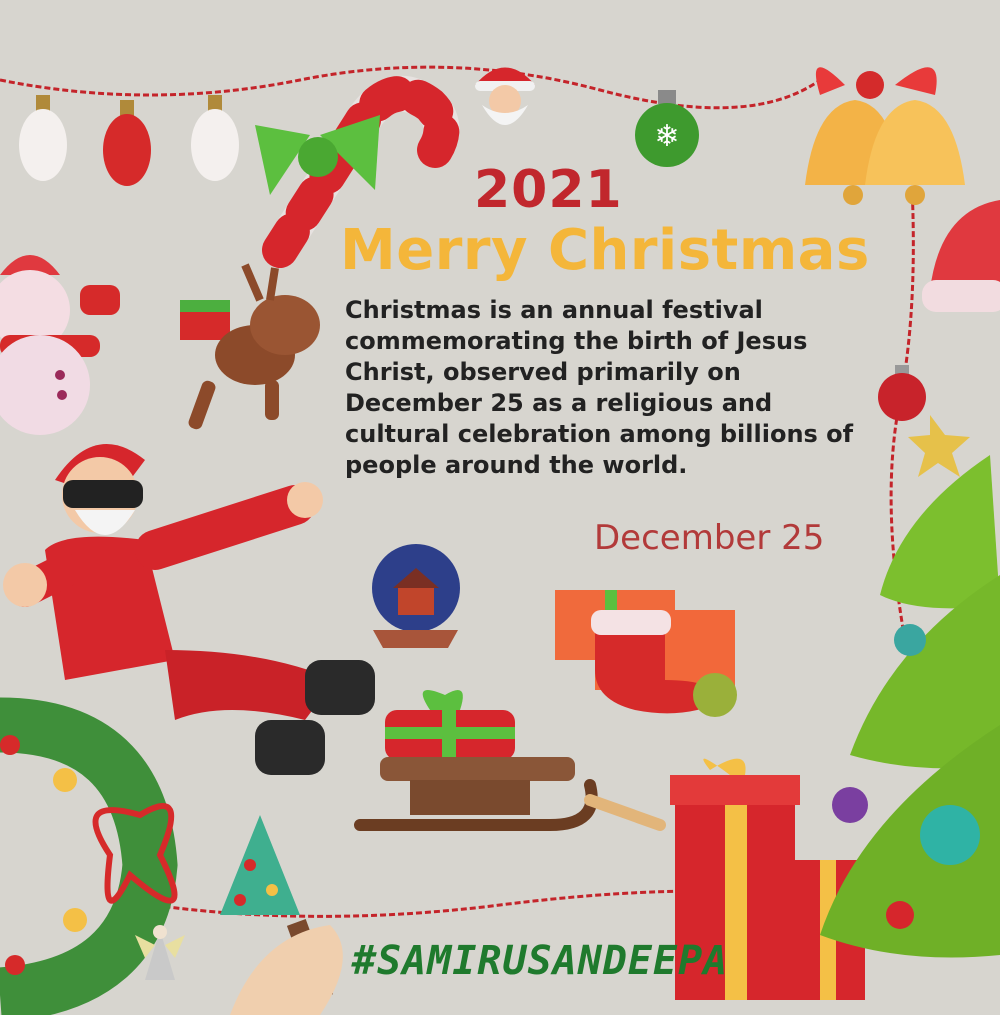 This screenshot has width=1000, height=1015. What do you see at coordinates (559, 403) in the screenshot?
I see `description-line: December 25 as a religious and` at bounding box center [559, 403].